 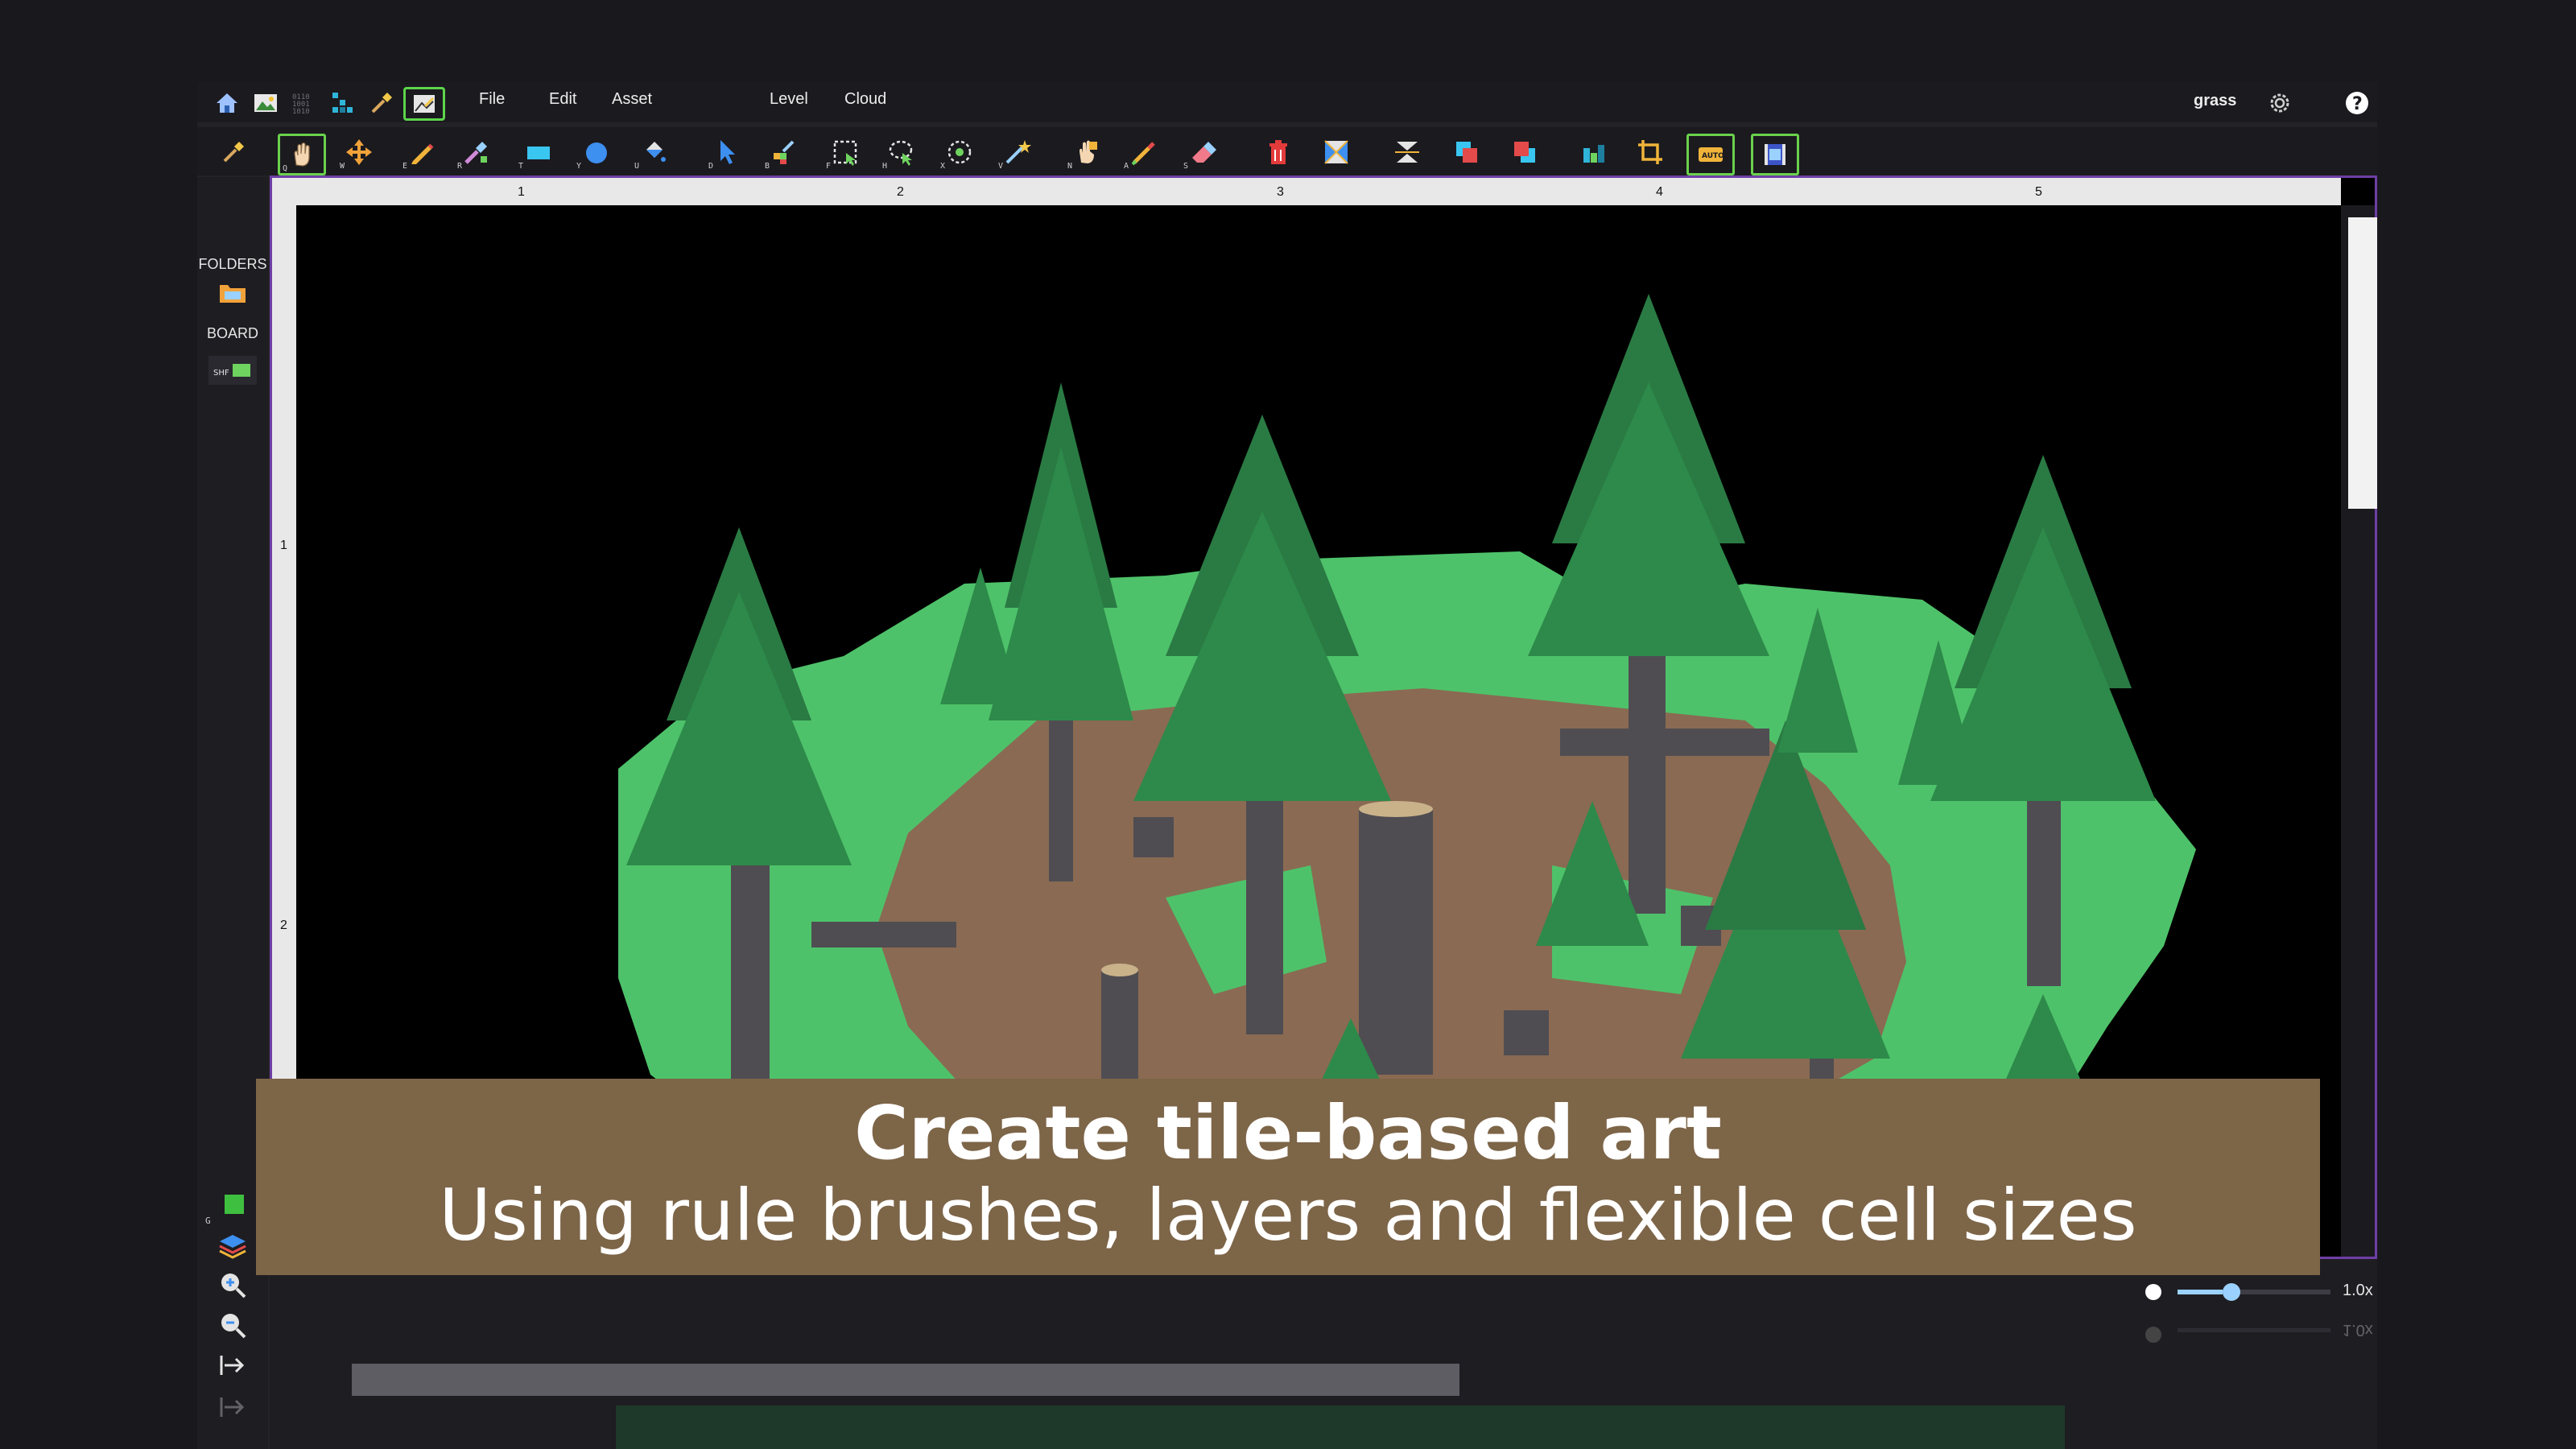 What do you see at coordinates (234, 1204) in the screenshot?
I see `layer-color-swatch` at bounding box center [234, 1204].